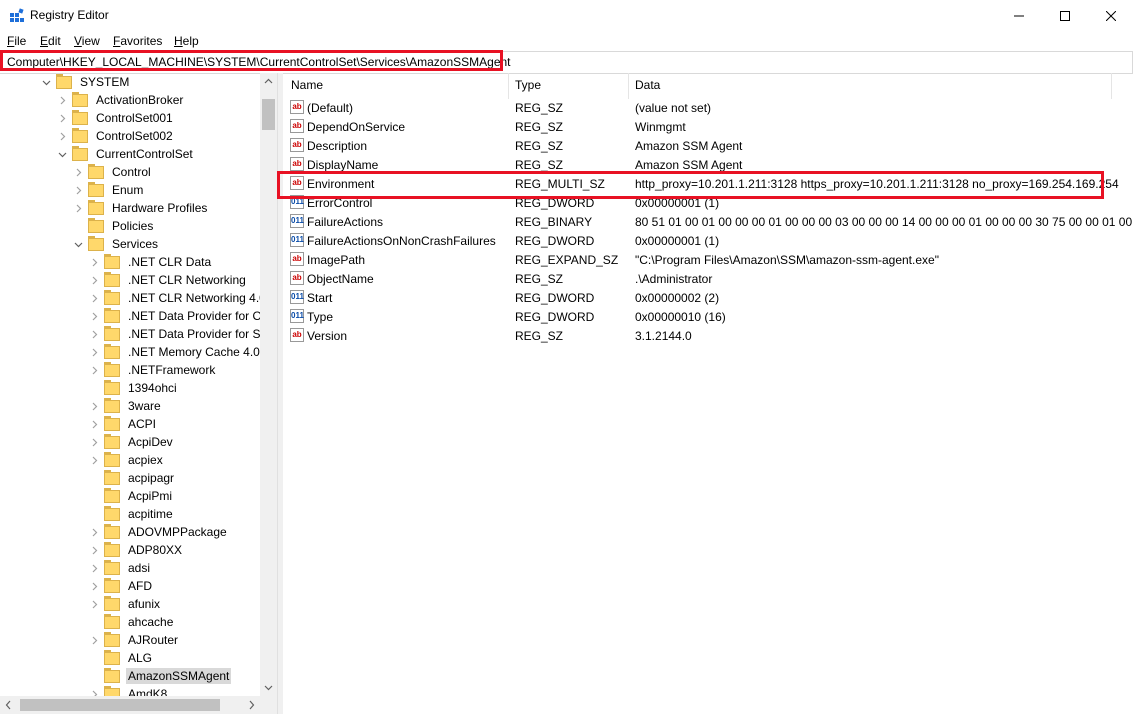 The width and height of the screenshot is (1134, 716). What do you see at coordinates (132, 478) in the screenshot?
I see `tree-item: acpipagr` at bounding box center [132, 478].